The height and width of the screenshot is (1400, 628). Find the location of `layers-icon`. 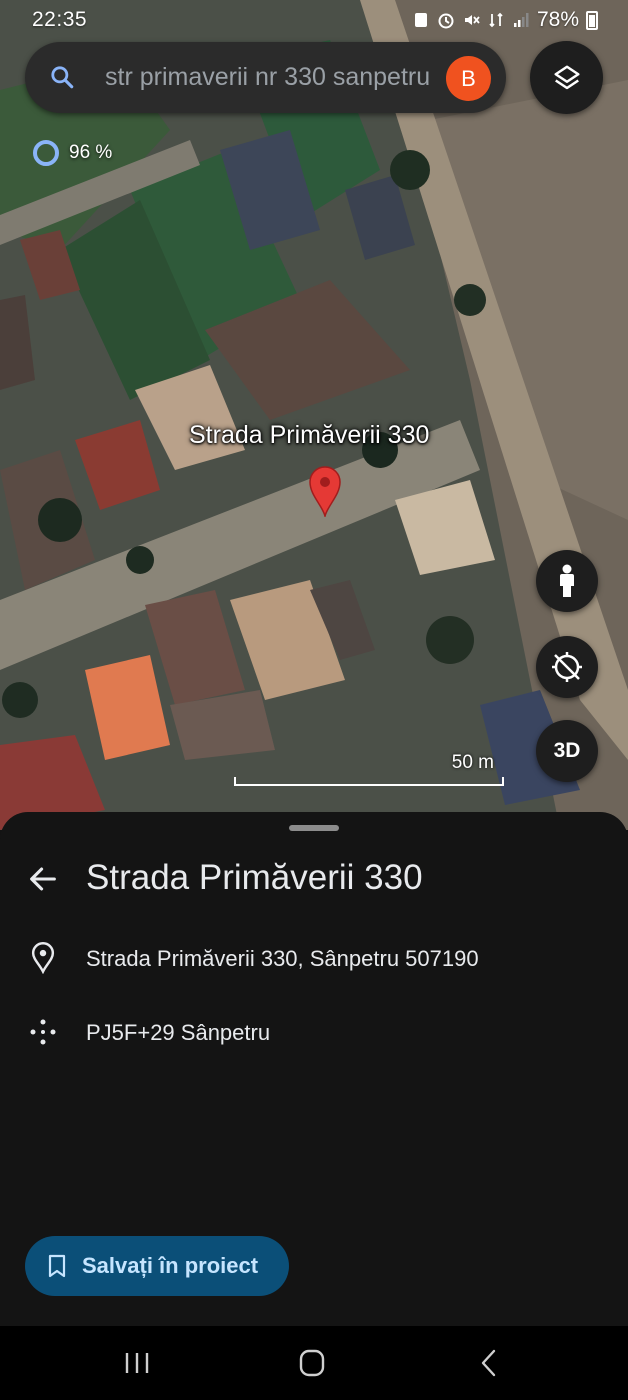

layers-icon is located at coordinates (566, 77).